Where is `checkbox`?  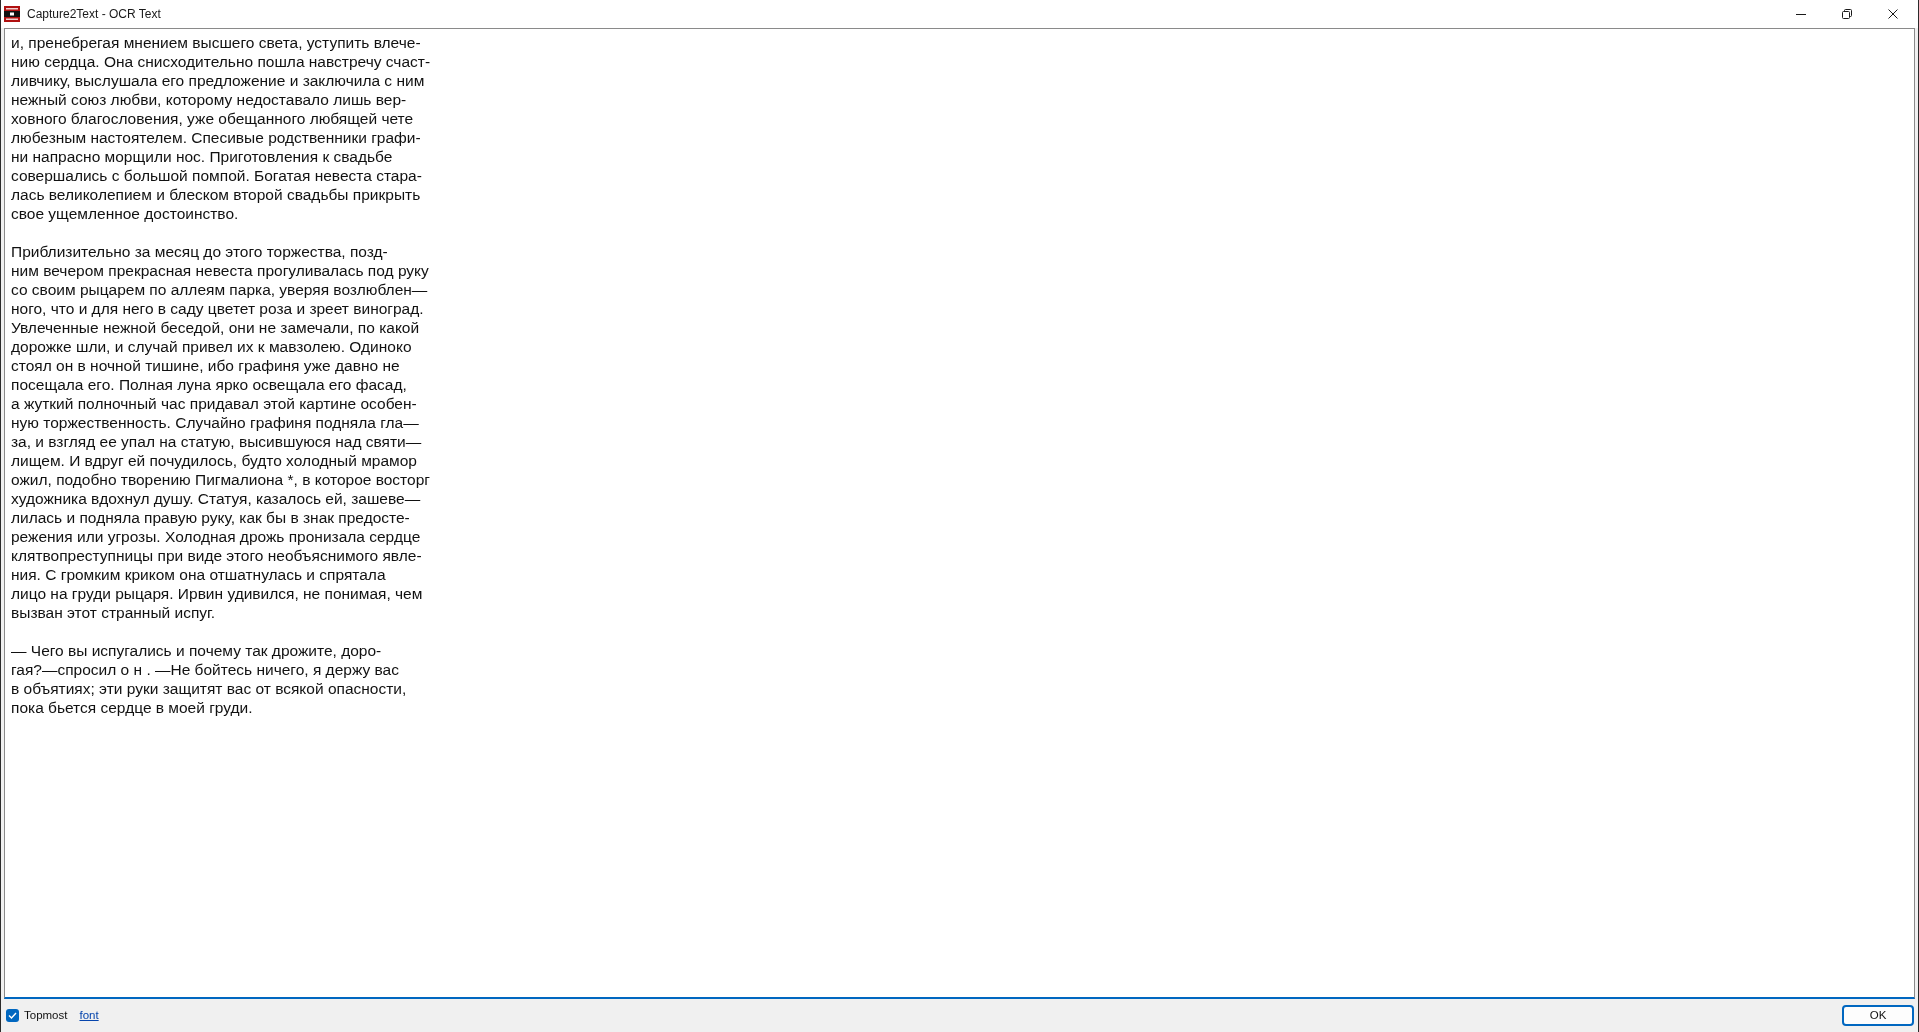
checkbox is located at coordinates (12, 1015).